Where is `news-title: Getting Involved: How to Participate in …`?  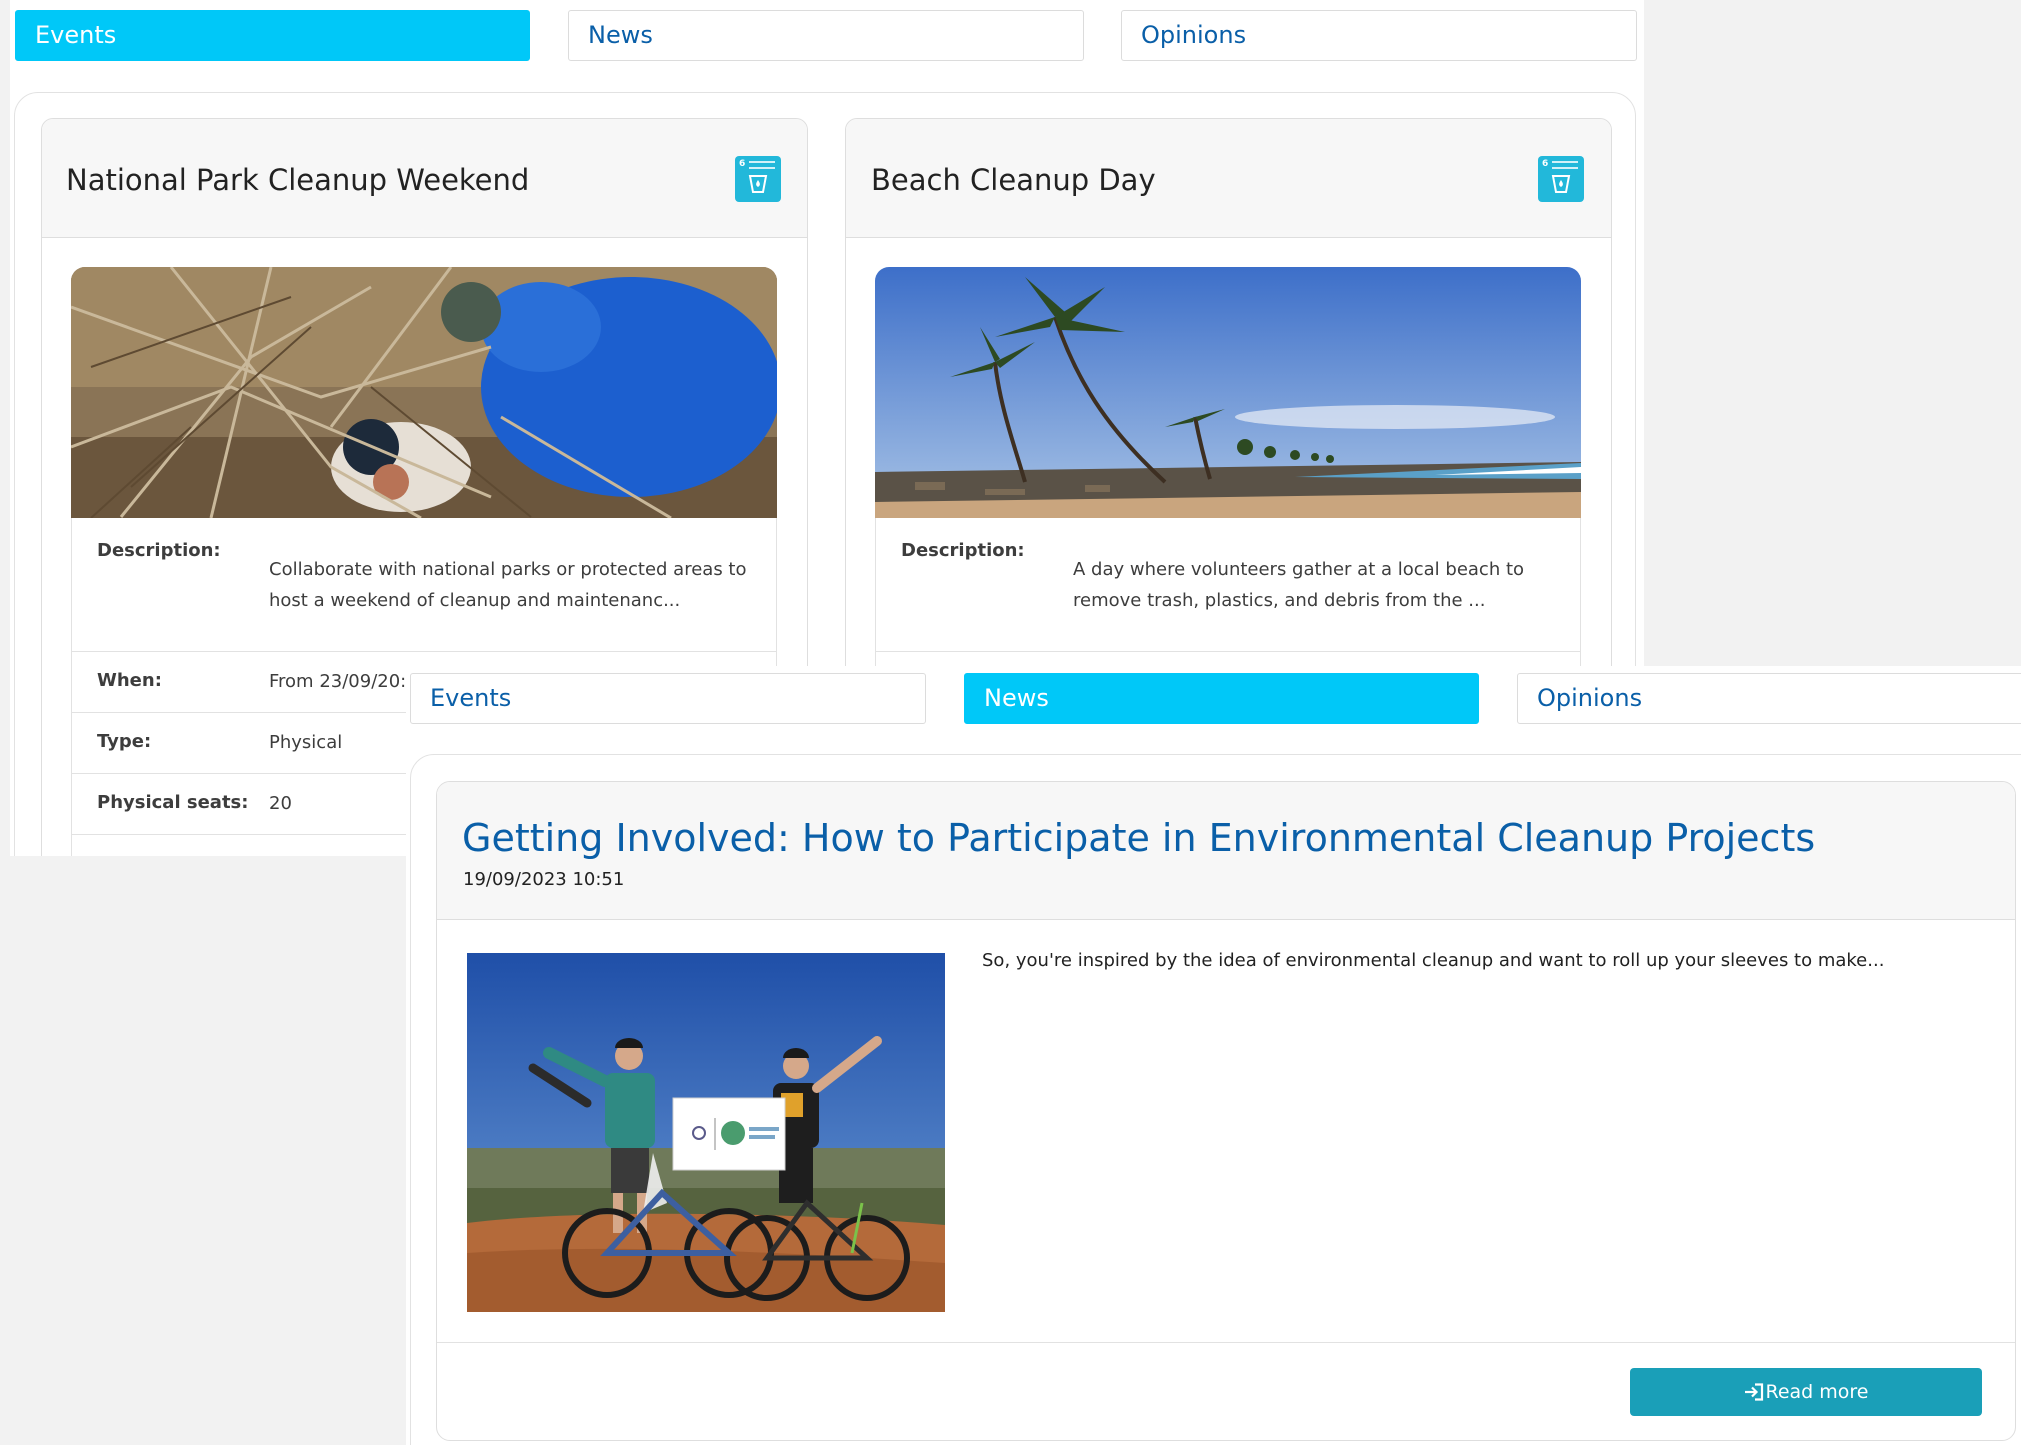
news-title: Getting Involved: How to Participate in … is located at coordinates (1138, 838).